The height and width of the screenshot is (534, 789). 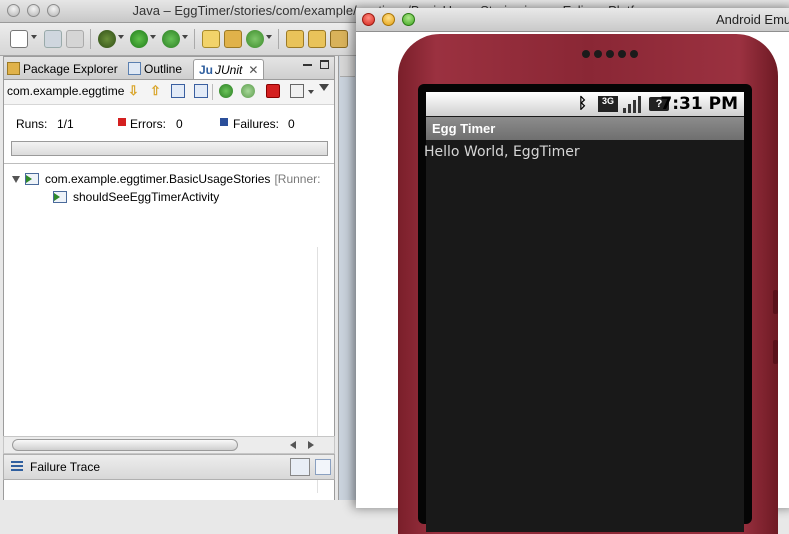 I want to click on junit-icon: Ju, so click(x=206, y=69).